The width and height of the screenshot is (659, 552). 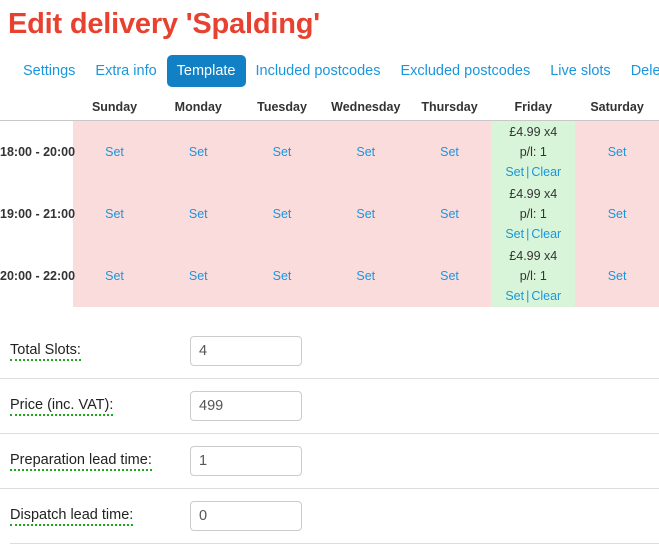 What do you see at coordinates (533, 109) in the screenshot?
I see `day-header-friday: Friday` at bounding box center [533, 109].